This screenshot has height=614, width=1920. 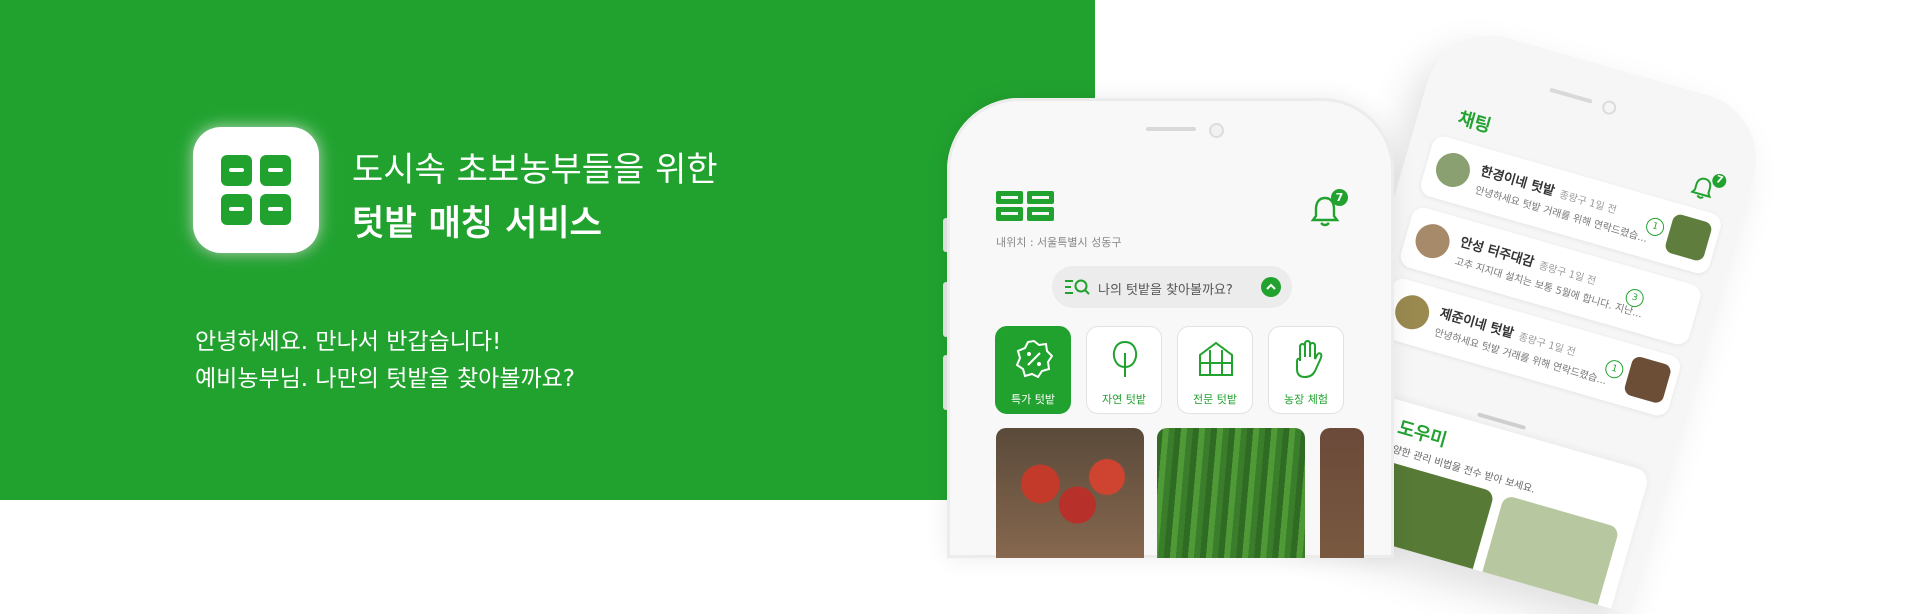 What do you see at coordinates (1070, 493) in the screenshot?
I see `garden-photo-tomatoes` at bounding box center [1070, 493].